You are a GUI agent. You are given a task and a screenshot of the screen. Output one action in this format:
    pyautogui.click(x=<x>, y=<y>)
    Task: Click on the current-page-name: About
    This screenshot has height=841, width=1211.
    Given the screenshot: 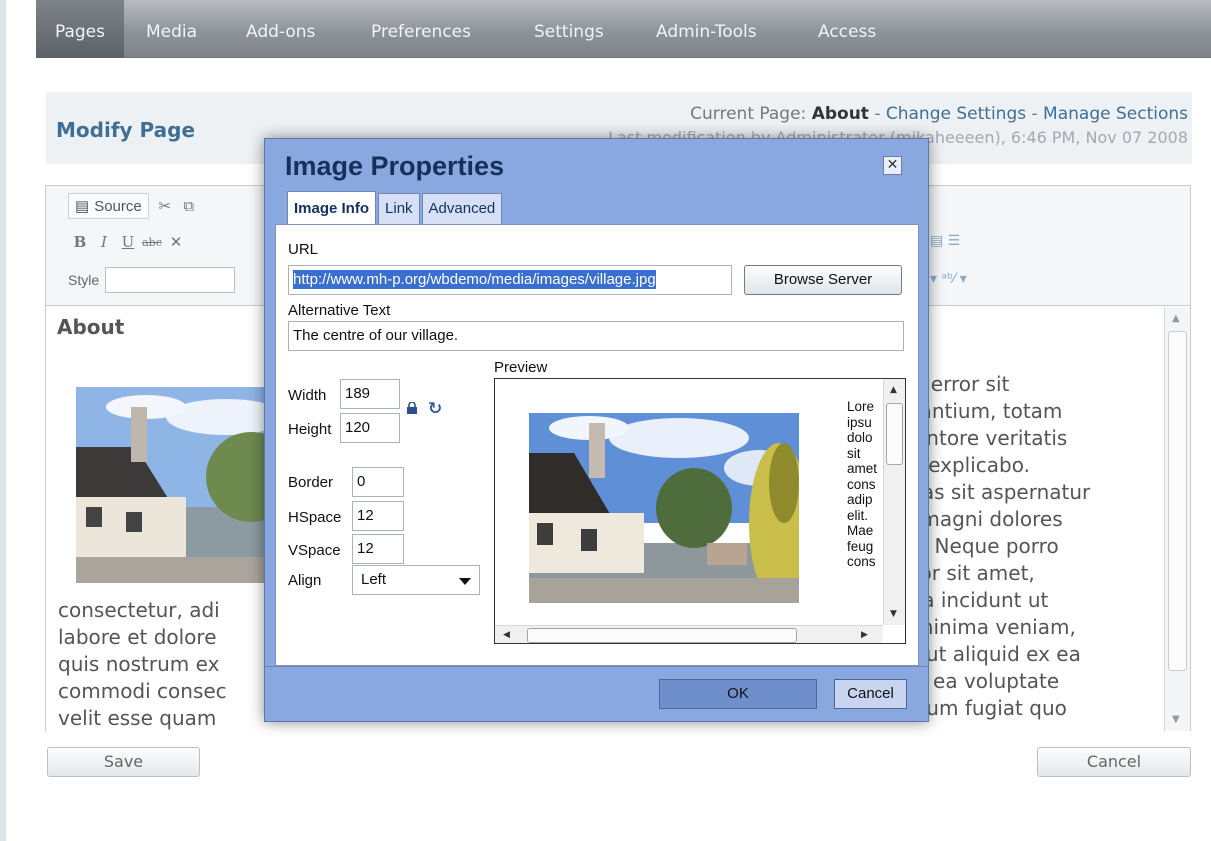 What is the action you would take?
    pyautogui.click(x=840, y=114)
    